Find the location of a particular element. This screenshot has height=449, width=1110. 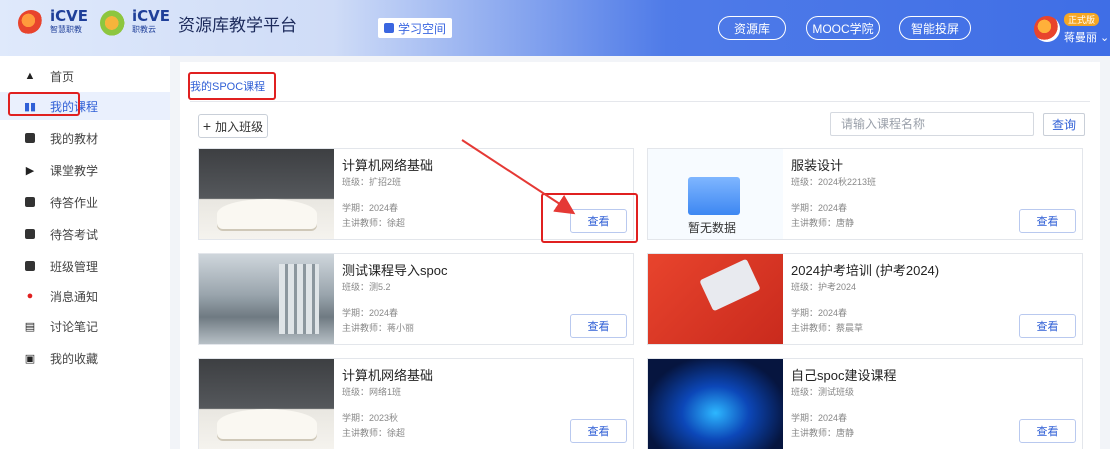

course-title: 服装设计 is located at coordinates (817, 165).